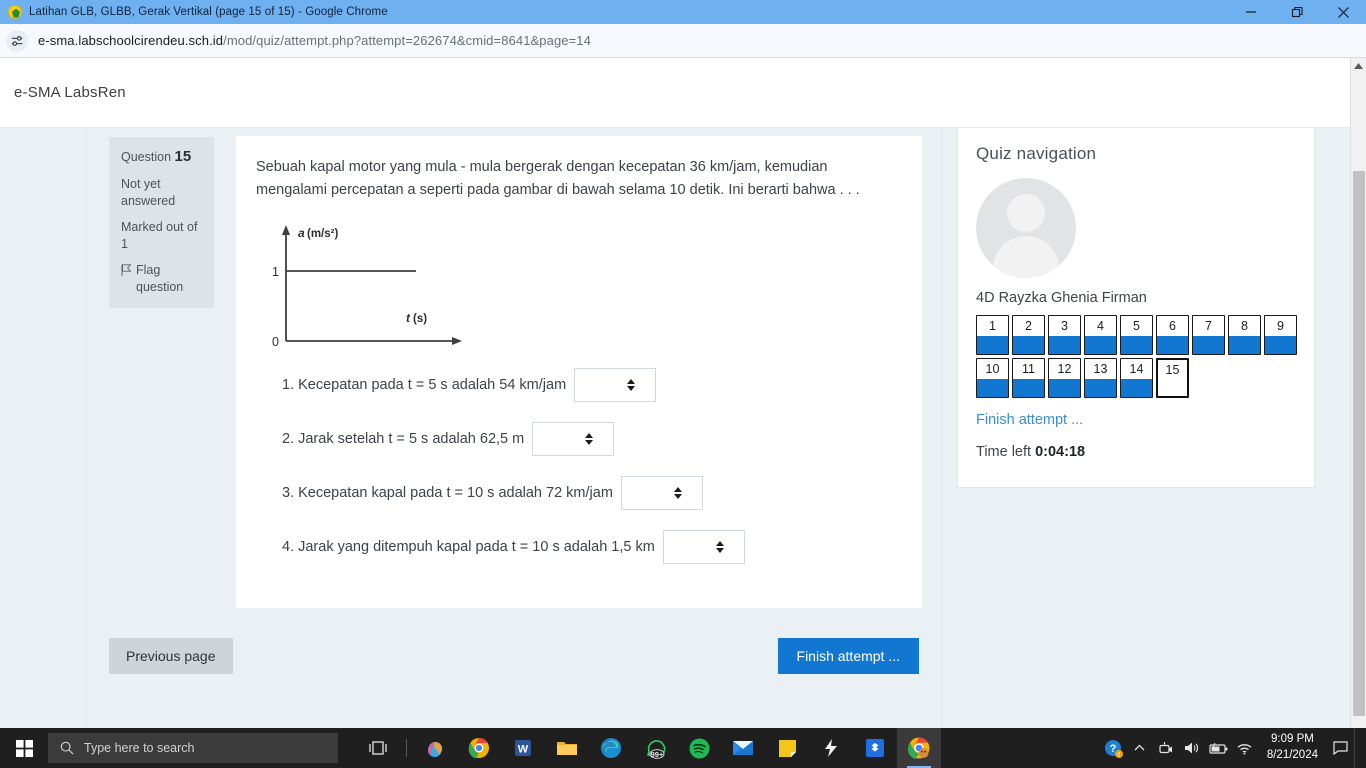 This screenshot has width=1366, height=768. What do you see at coordinates (992, 369) in the screenshot?
I see `question-nav-number: 10` at bounding box center [992, 369].